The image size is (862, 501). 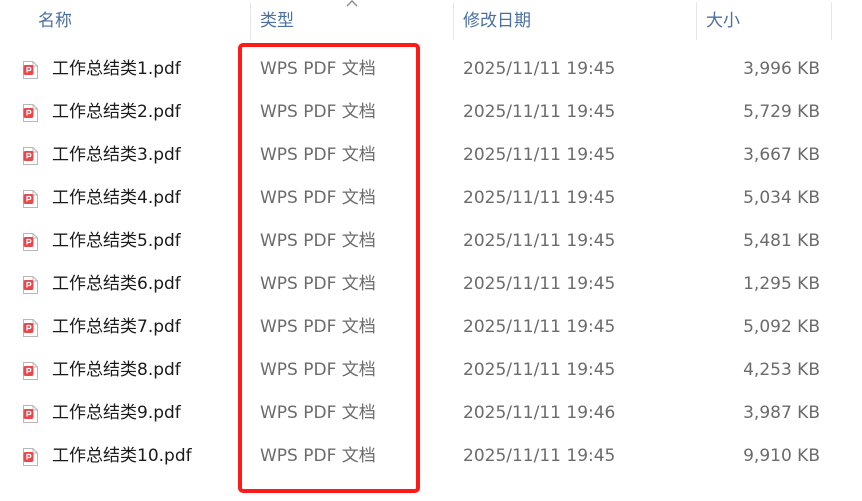 I want to click on file-name: 工作总结类7.pdf, so click(x=116, y=327).